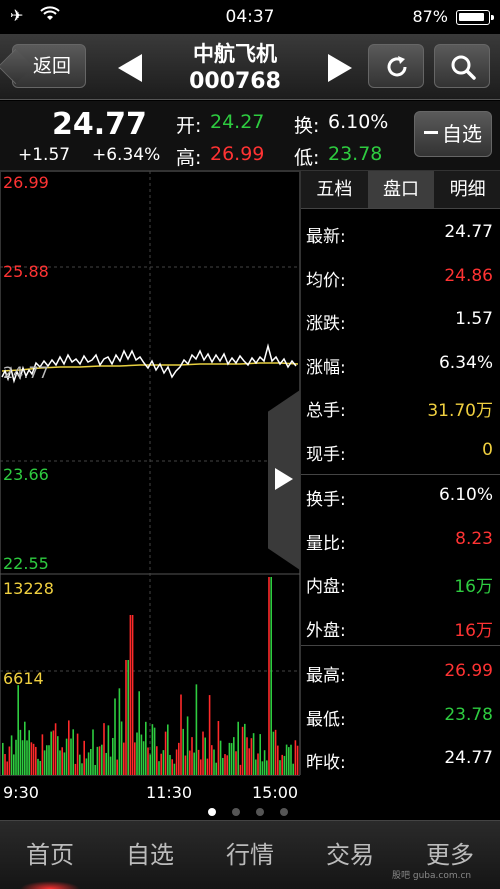 This screenshot has height=889, width=500. Describe the element at coordinates (474, 319) in the screenshot. I see `info-row-value: 1.57` at that location.